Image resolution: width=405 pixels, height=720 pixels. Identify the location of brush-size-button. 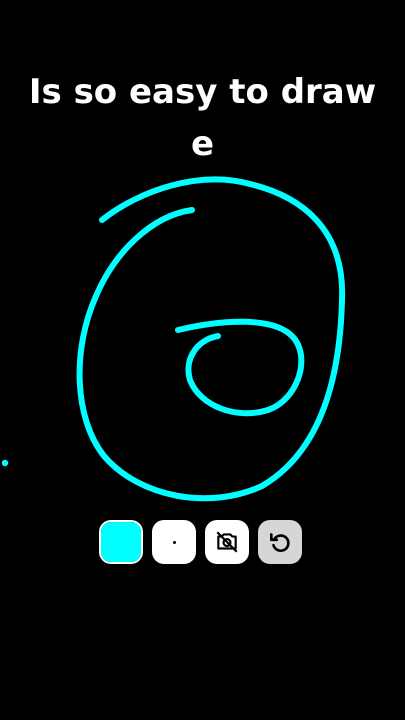
(174, 542).